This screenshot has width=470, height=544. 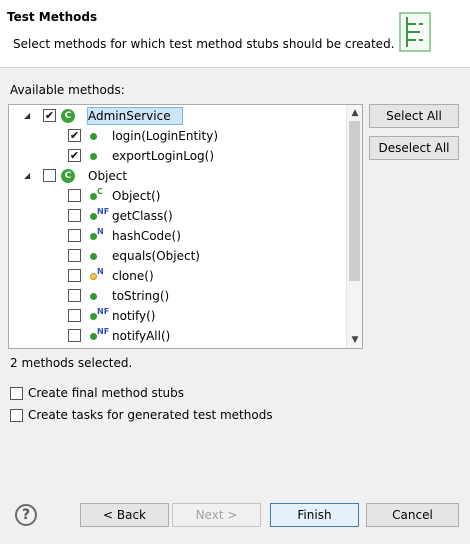 I want to click on tree-item-label: Object(), so click(x=136, y=196).